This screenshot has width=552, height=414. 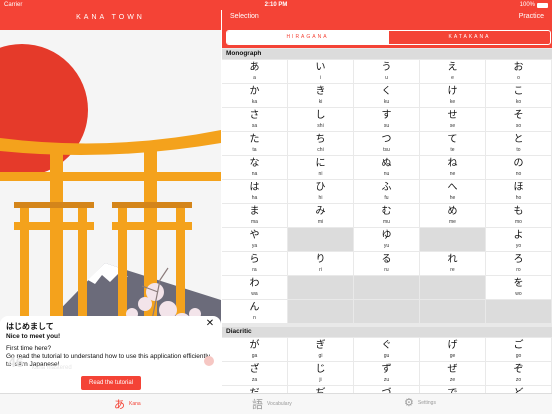 I want to click on segment-hiragana: HIRAGANA, so click(x=307, y=37).